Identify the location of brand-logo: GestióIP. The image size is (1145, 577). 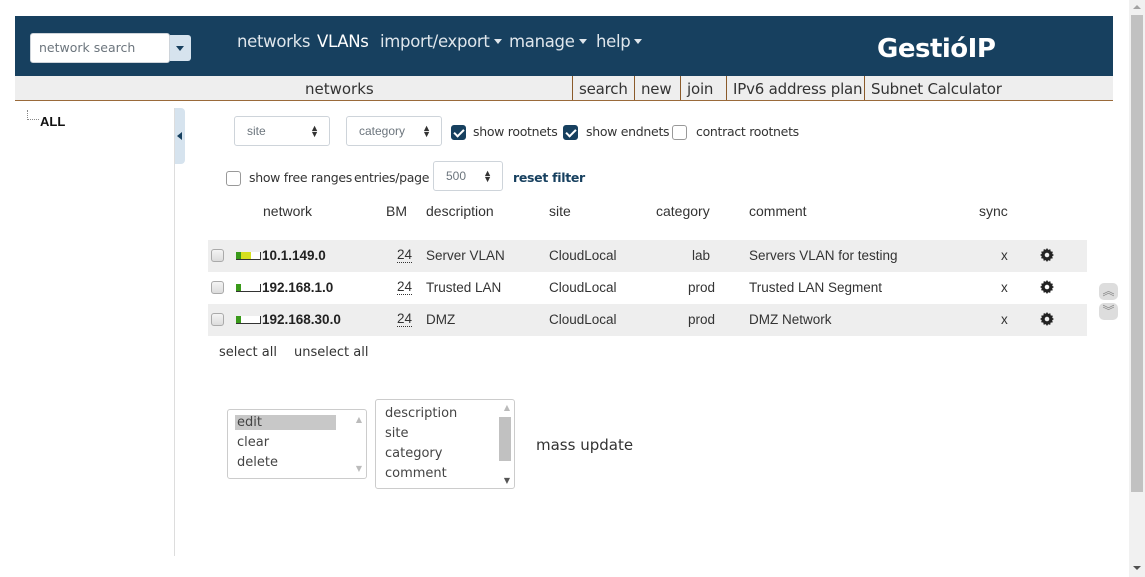
(936, 49).